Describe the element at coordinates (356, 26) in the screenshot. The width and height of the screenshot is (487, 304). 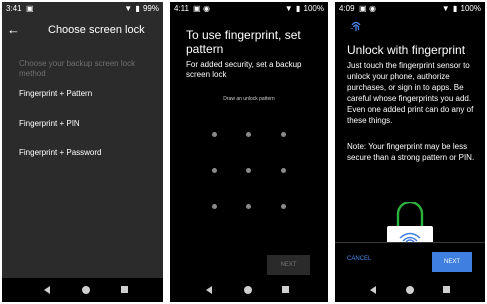
I see `fingerprint-icon` at that location.